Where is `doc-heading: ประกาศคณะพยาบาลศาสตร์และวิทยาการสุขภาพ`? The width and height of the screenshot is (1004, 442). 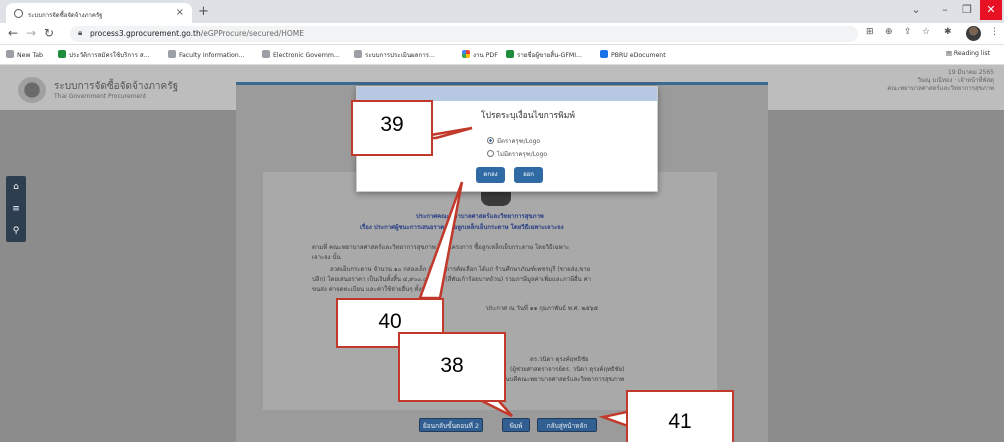 doc-heading: ประกาศคณะพยาบาลศาสตร์และวิทยาการสุขภาพ is located at coordinates (480, 216).